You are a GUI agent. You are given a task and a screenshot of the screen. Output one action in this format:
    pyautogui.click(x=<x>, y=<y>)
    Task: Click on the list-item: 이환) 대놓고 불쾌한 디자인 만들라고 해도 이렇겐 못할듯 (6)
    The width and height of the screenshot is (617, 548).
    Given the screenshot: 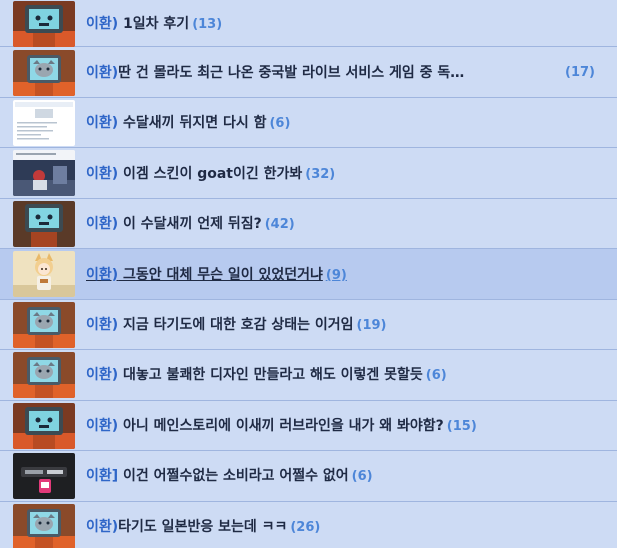 What is the action you would take?
    pyautogui.click(x=308, y=375)
    